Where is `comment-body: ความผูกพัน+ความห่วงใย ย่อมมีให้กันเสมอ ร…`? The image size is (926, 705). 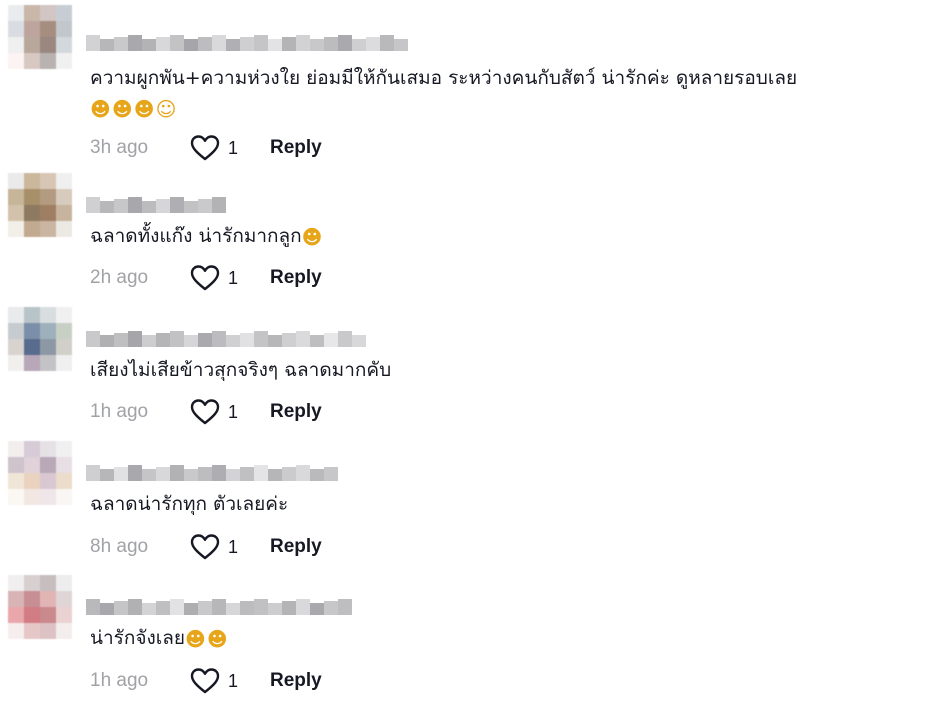 comment-body: ความผูกพัน+ความห่วงใย ย่อมมีให้กันเสมอ ร… is located at coordinates (444, 78).